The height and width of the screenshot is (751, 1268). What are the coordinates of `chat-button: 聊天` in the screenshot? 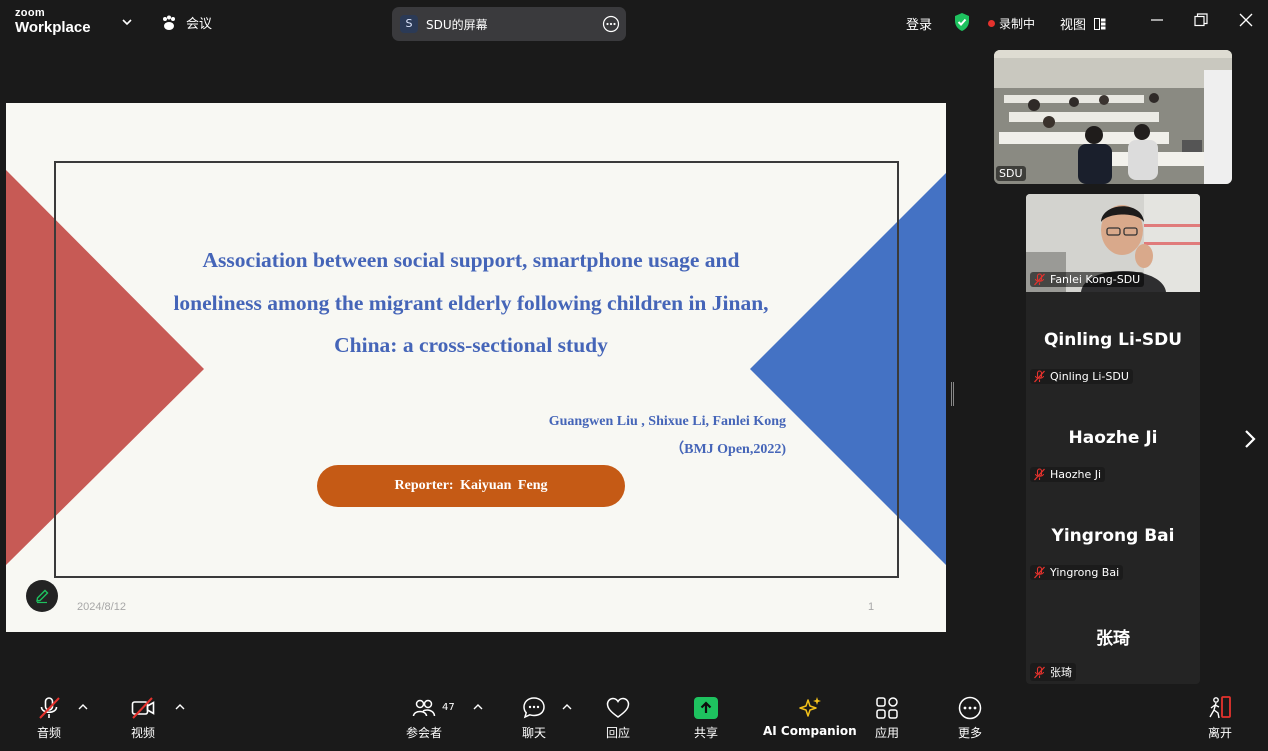 It's located at (534, 718).